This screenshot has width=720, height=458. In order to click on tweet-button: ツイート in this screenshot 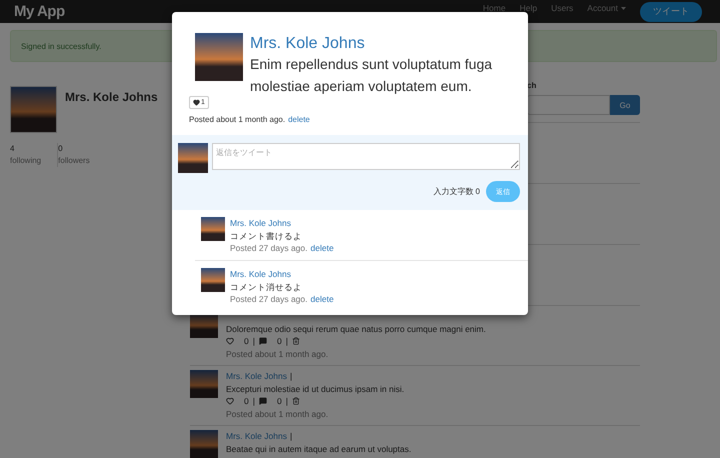, I will do `click(671, 12)`.